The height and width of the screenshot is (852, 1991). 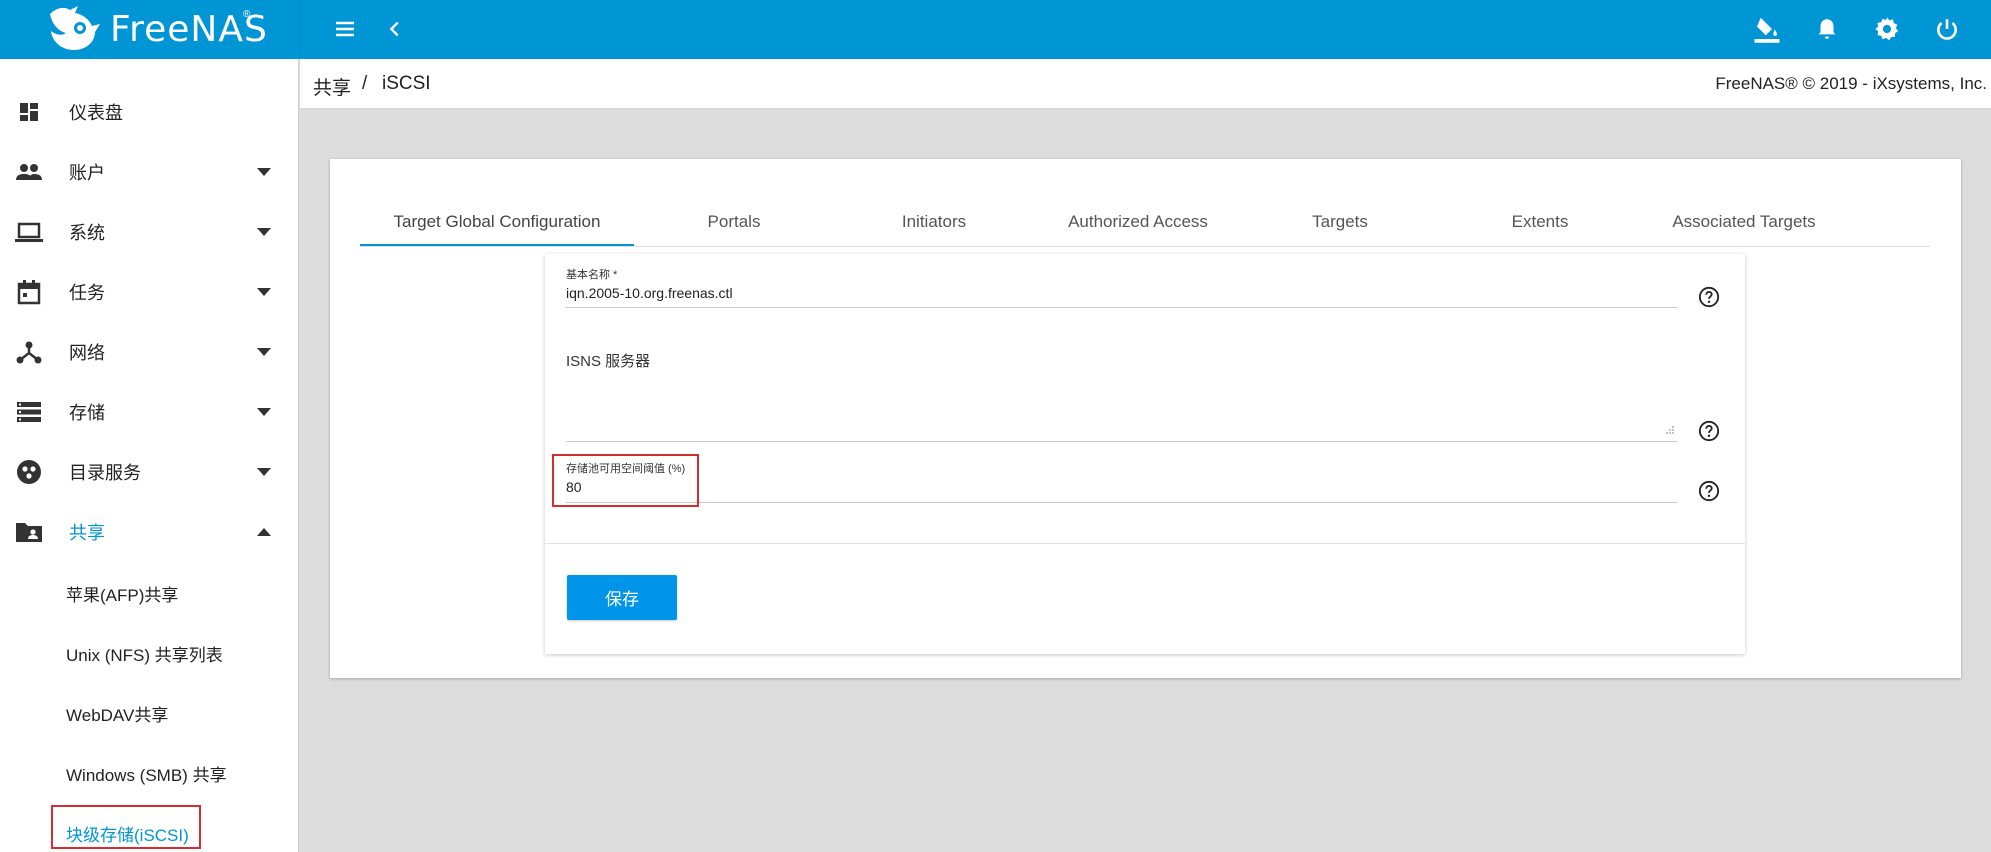 I want to click on tab-portals: Portals, so click(x=734, y=222).